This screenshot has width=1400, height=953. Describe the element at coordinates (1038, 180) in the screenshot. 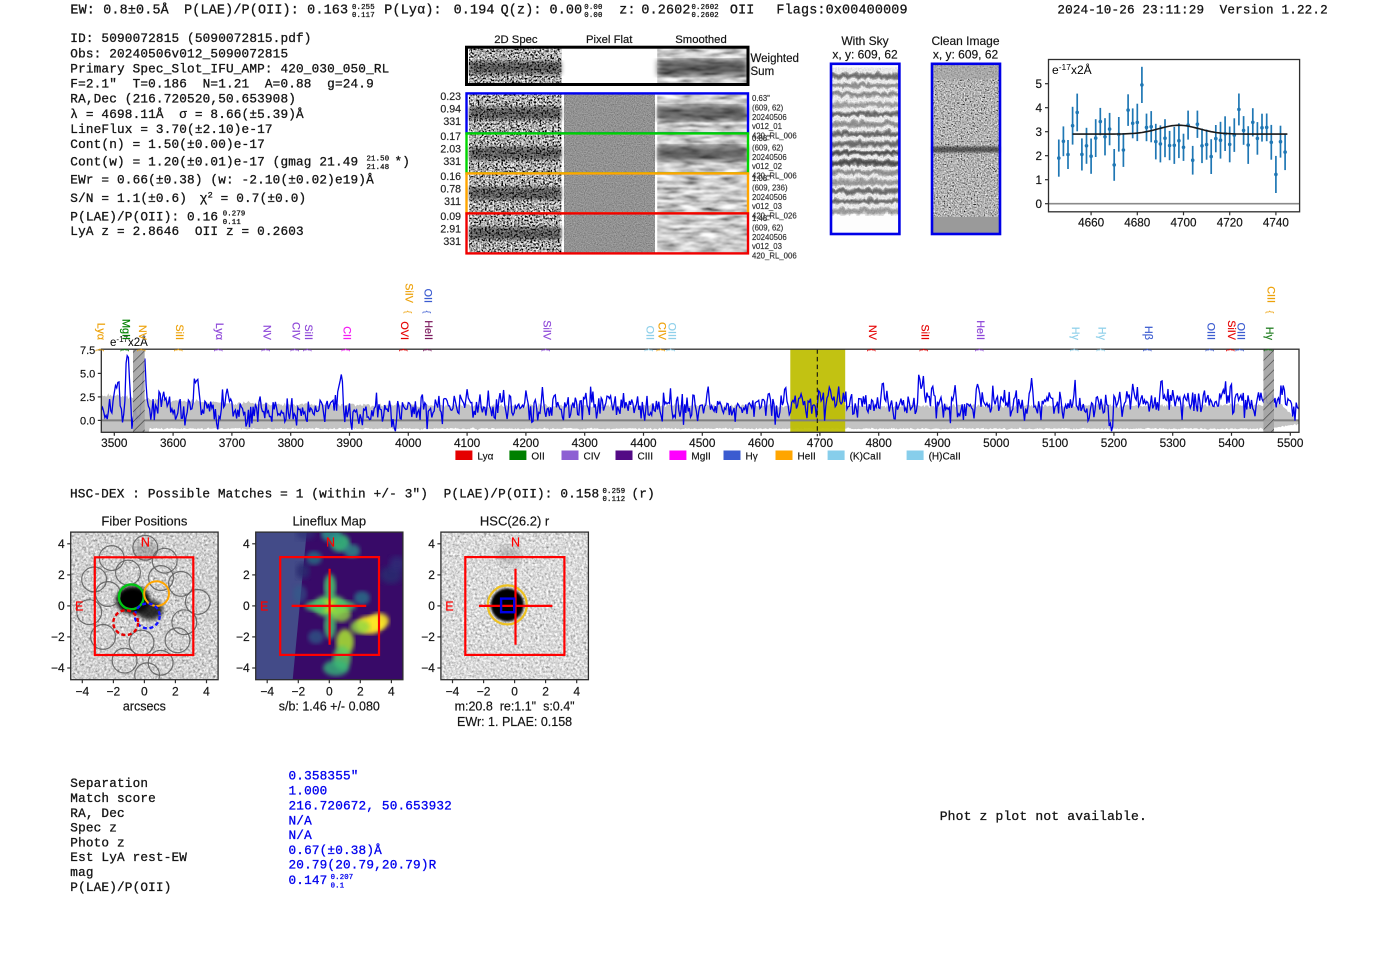

I see `svg-text: 1` at that location.